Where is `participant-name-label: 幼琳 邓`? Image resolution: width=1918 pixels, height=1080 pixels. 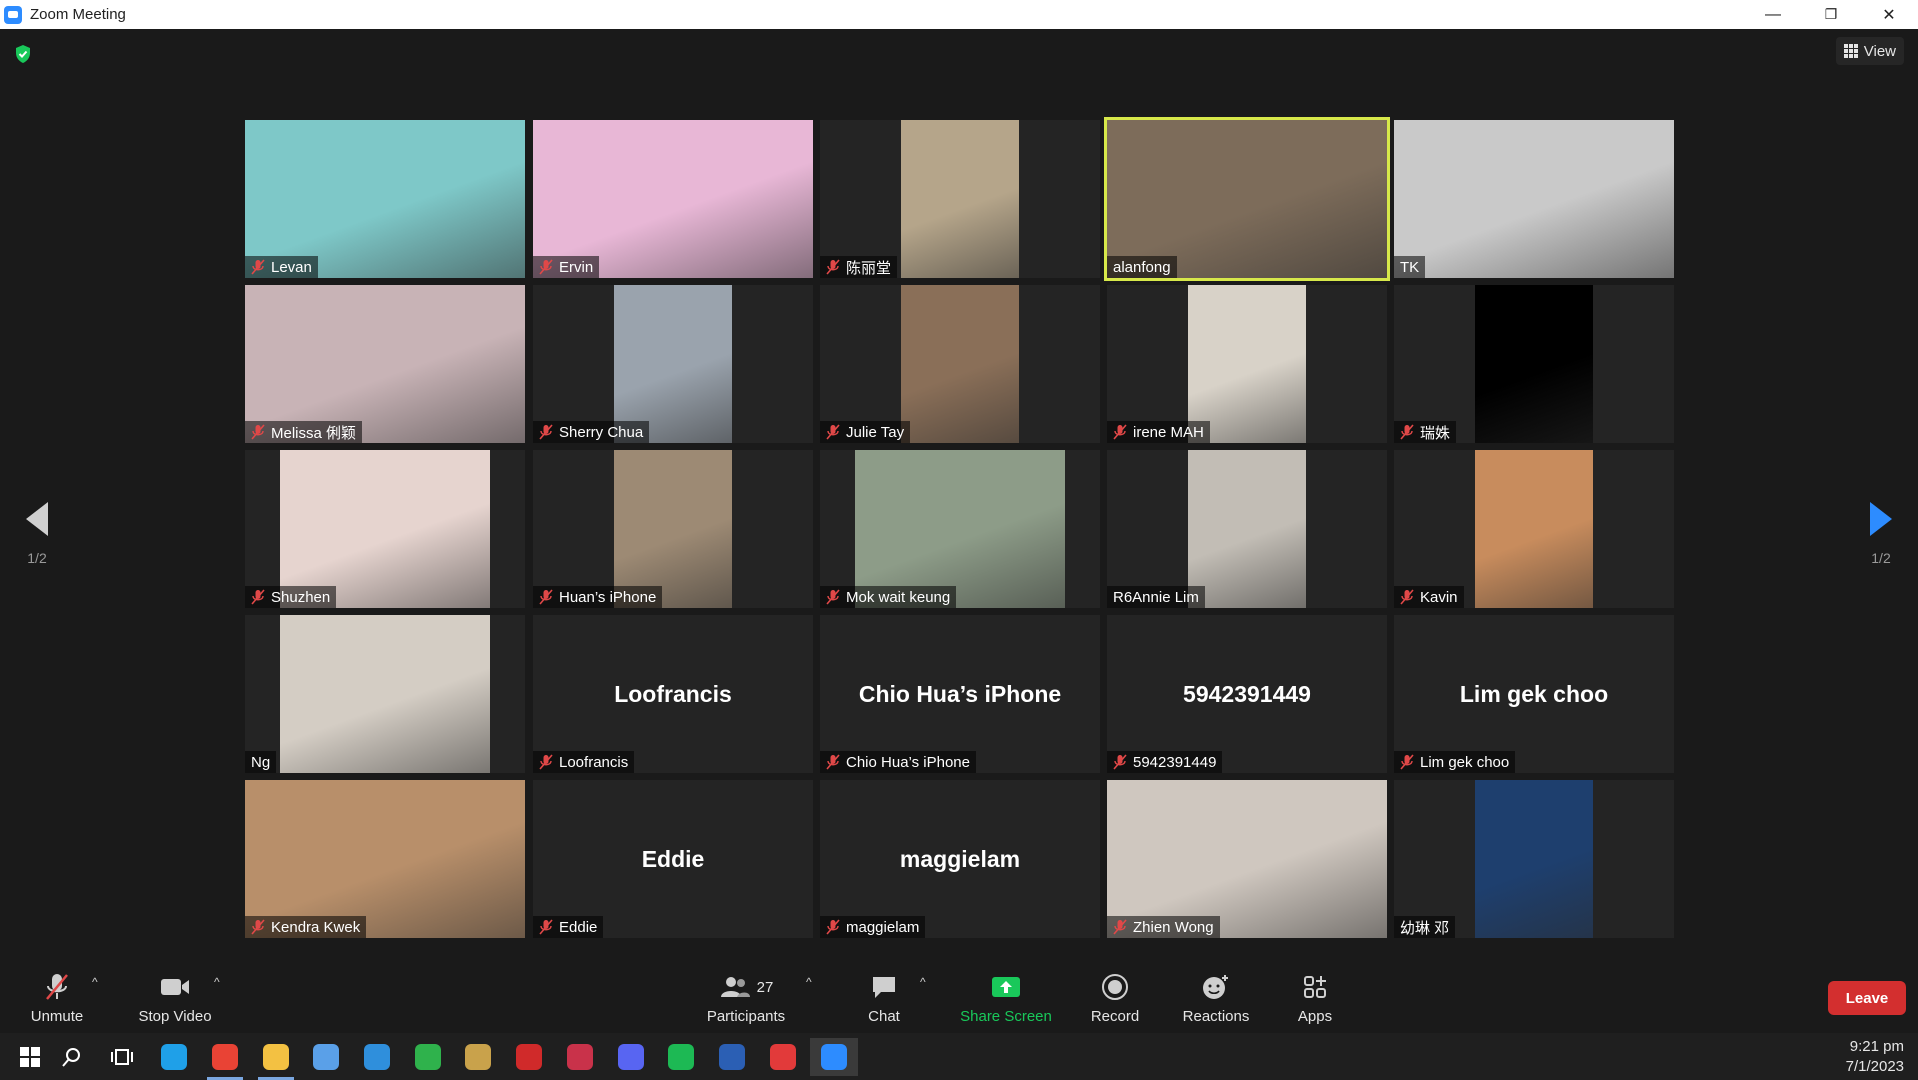 participant-name-label: 幼琳 邓 is located at coordinates (1425, 927).